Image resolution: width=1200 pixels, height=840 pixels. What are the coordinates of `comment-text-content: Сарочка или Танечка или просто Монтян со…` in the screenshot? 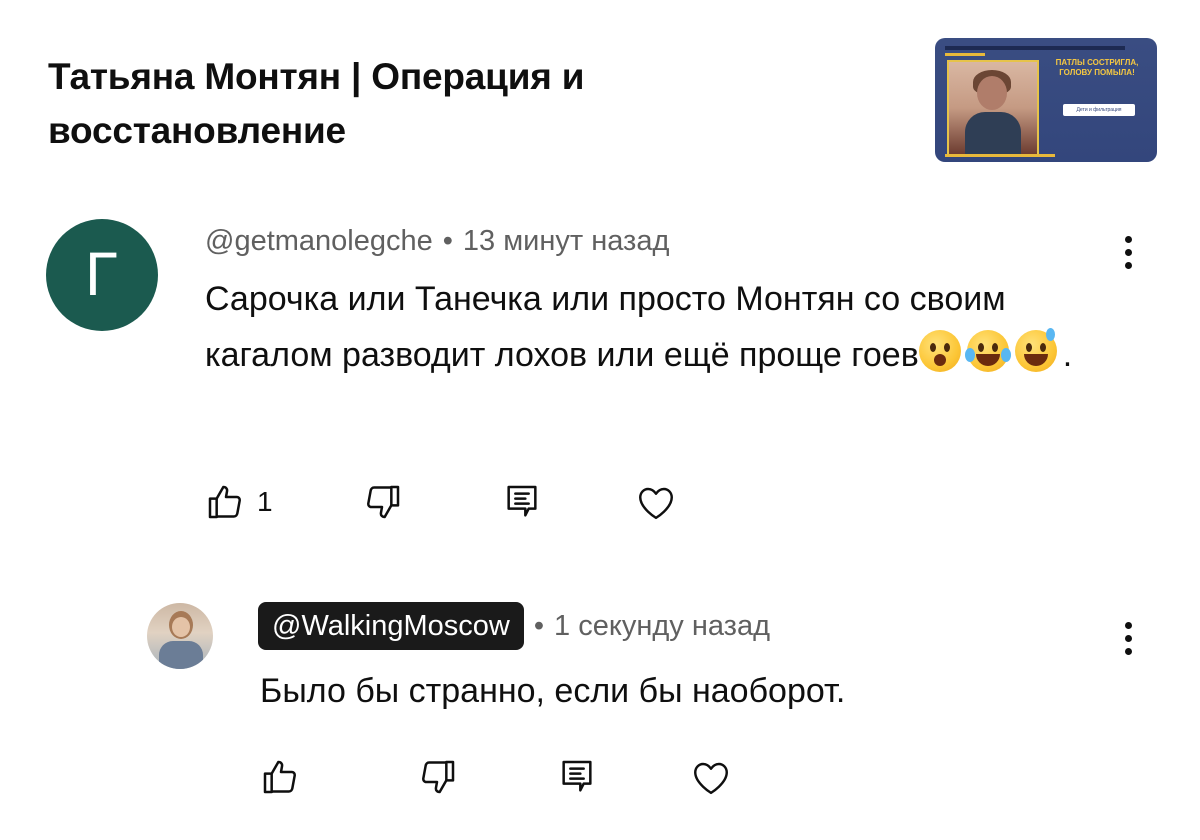 It's located at (605, 327).